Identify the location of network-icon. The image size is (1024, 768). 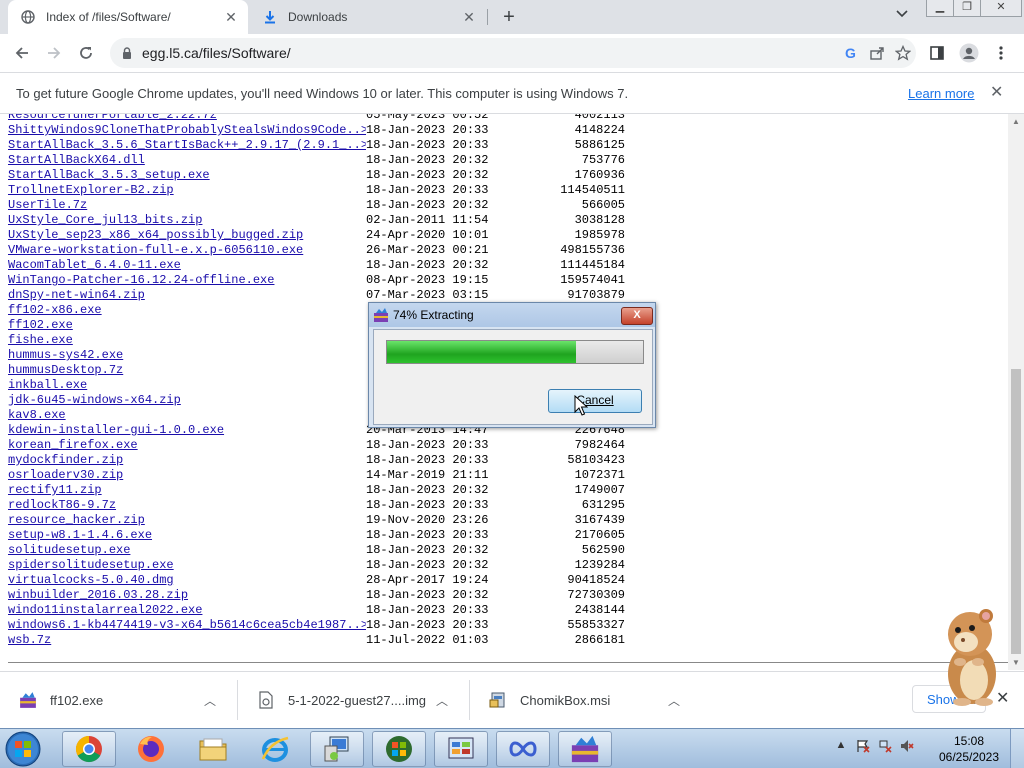
(885, 747).